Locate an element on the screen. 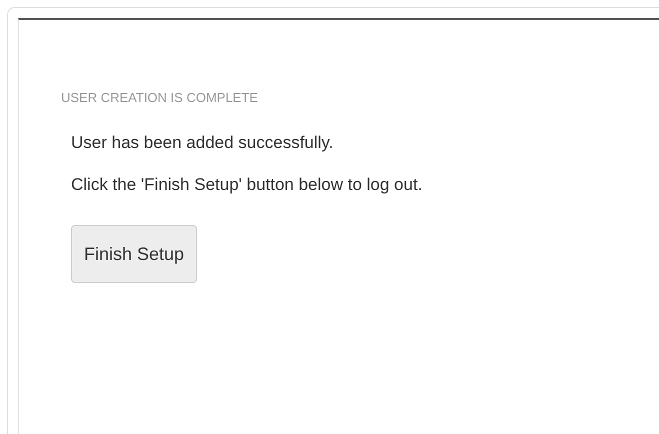 Image resolution: width=659 pixels, height=434 pixels. section-heading: USER CREATION IS COMPLETE is located at coordinates (160, 97).